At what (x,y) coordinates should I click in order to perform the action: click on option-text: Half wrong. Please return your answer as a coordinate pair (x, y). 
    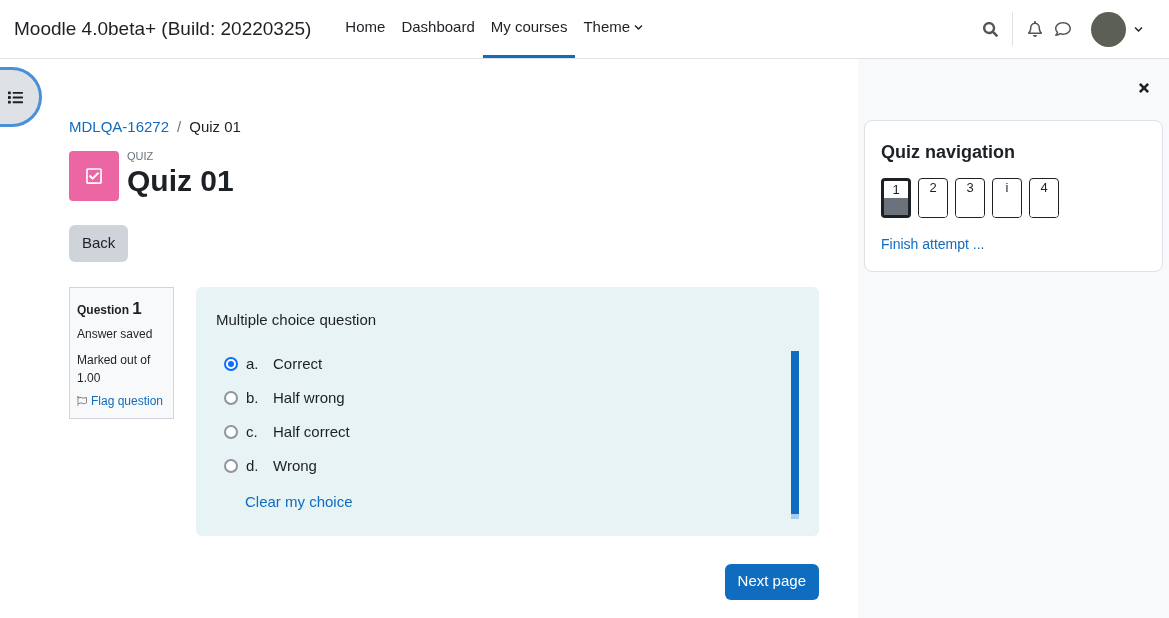
    Looking at the image, I should click on (309, 397).